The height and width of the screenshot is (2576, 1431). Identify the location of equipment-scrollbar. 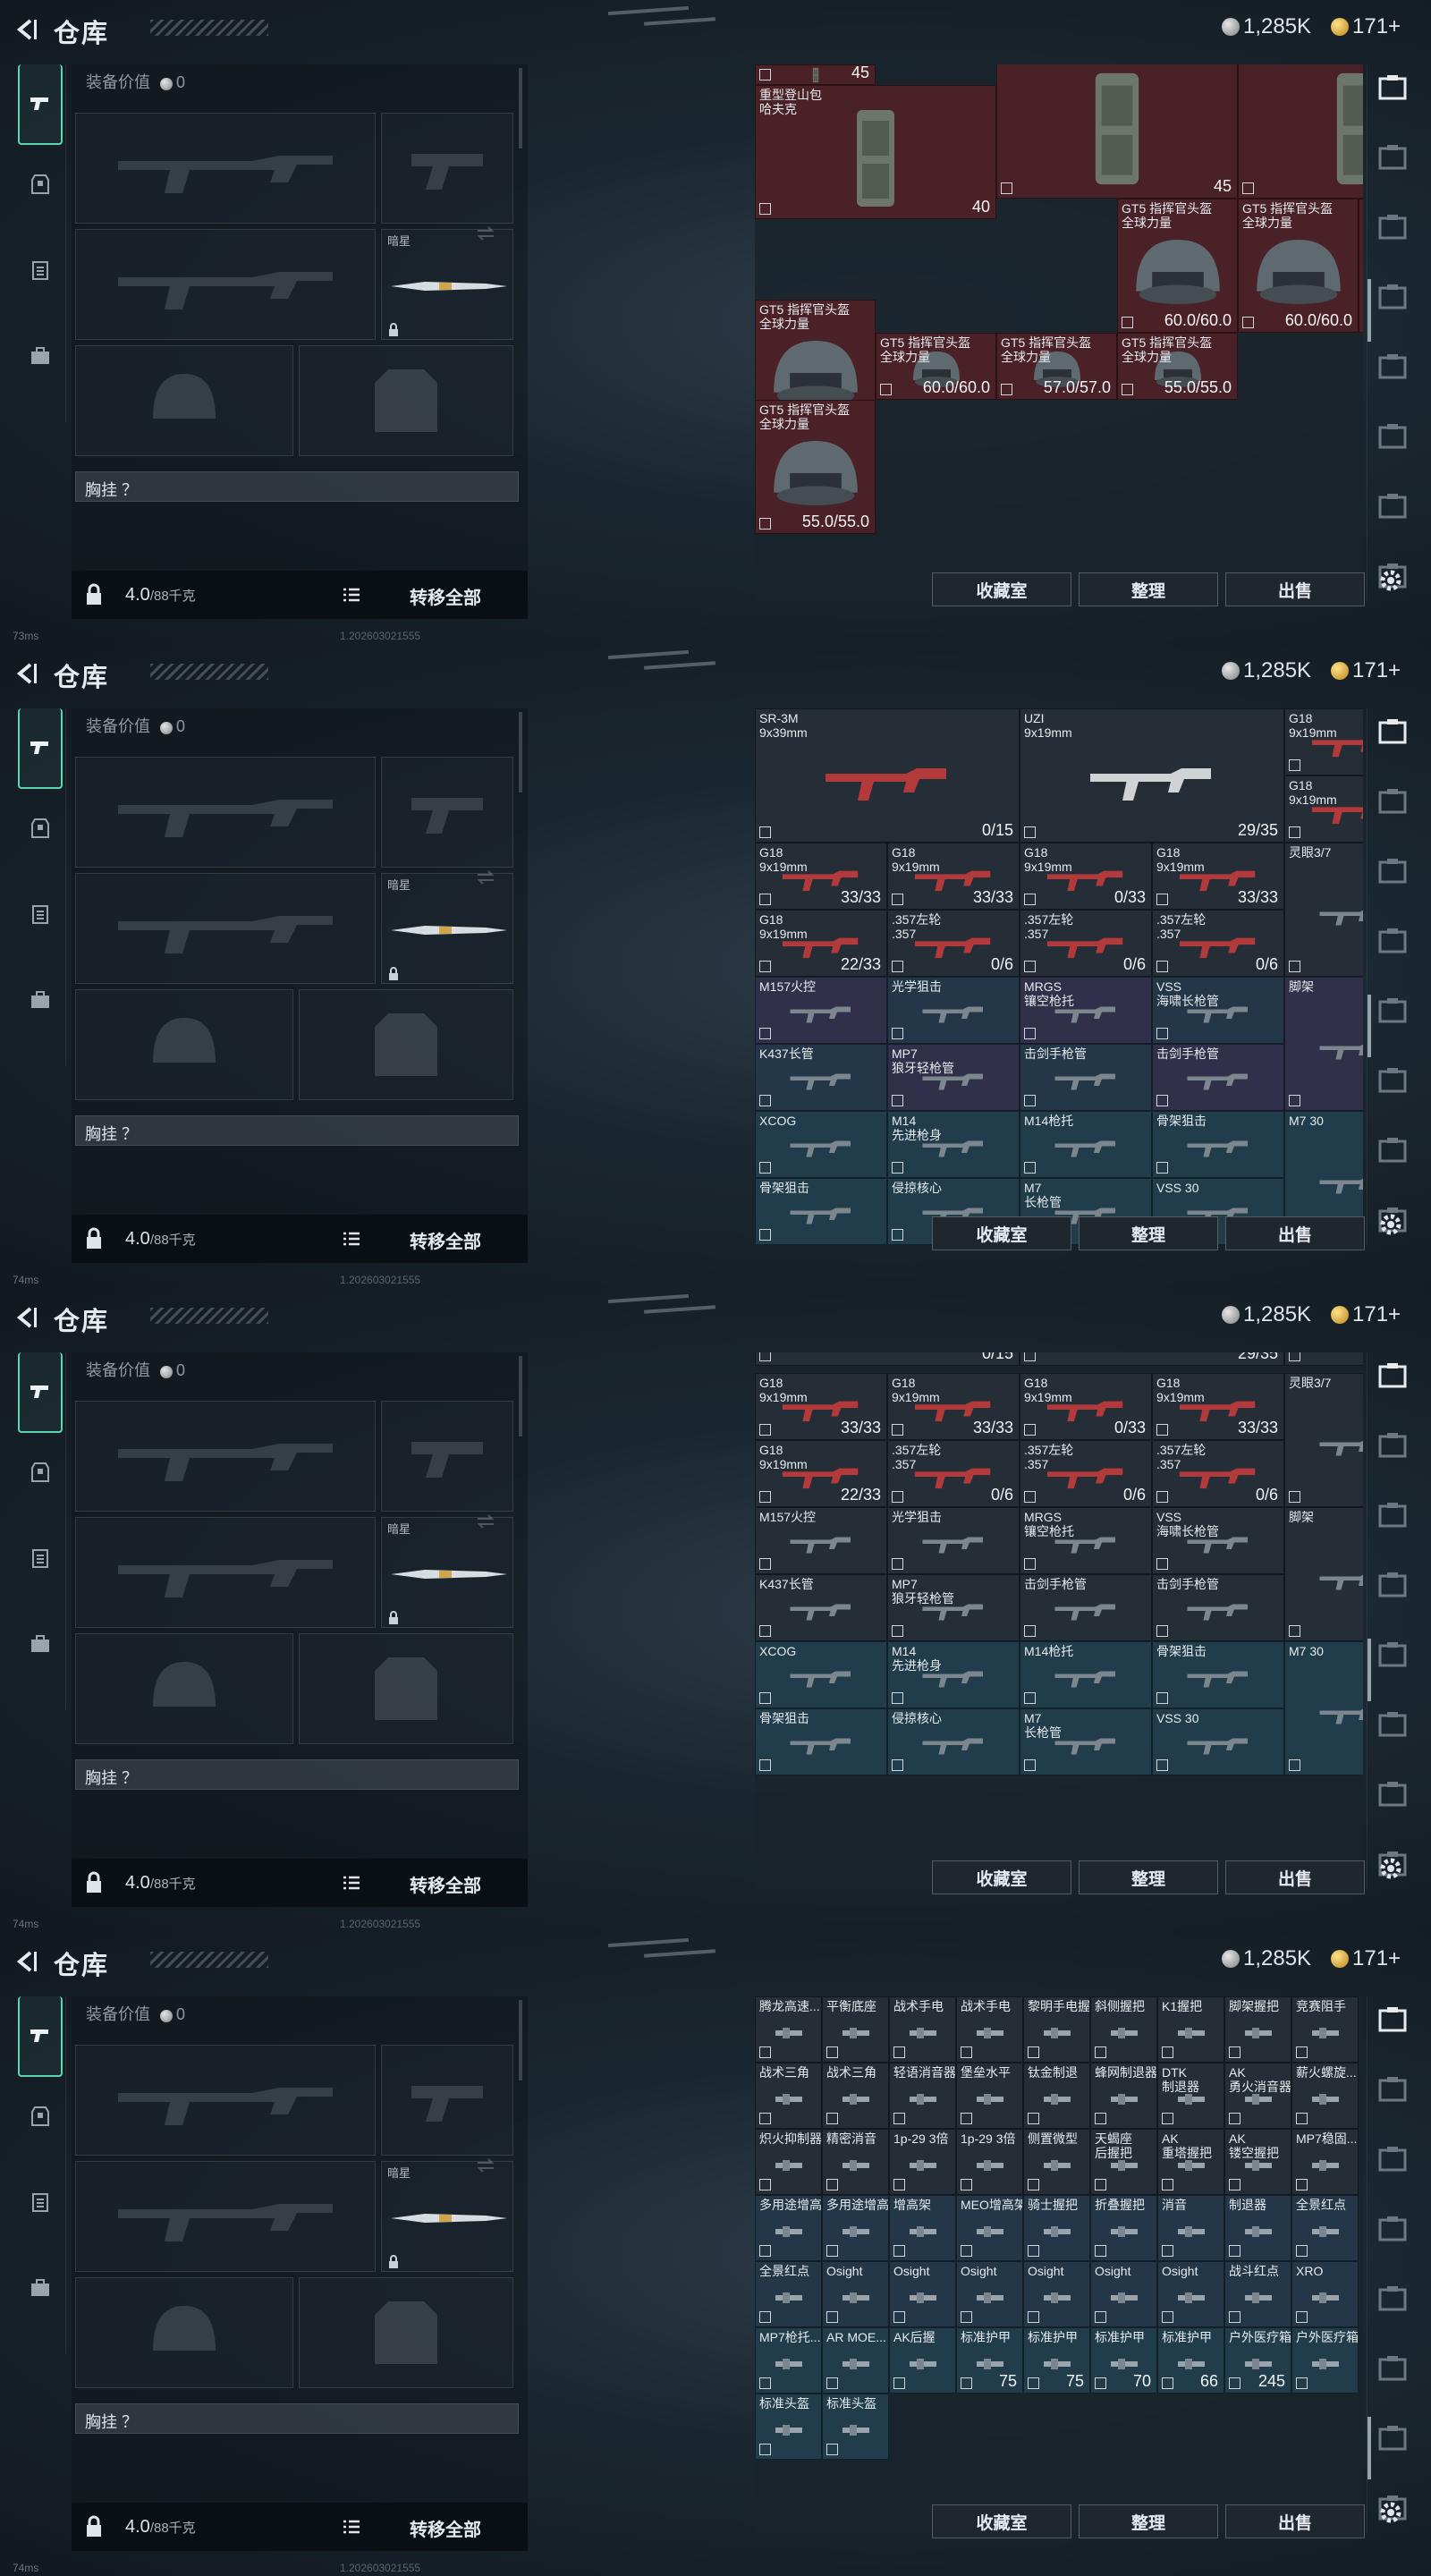
(520, 1396).